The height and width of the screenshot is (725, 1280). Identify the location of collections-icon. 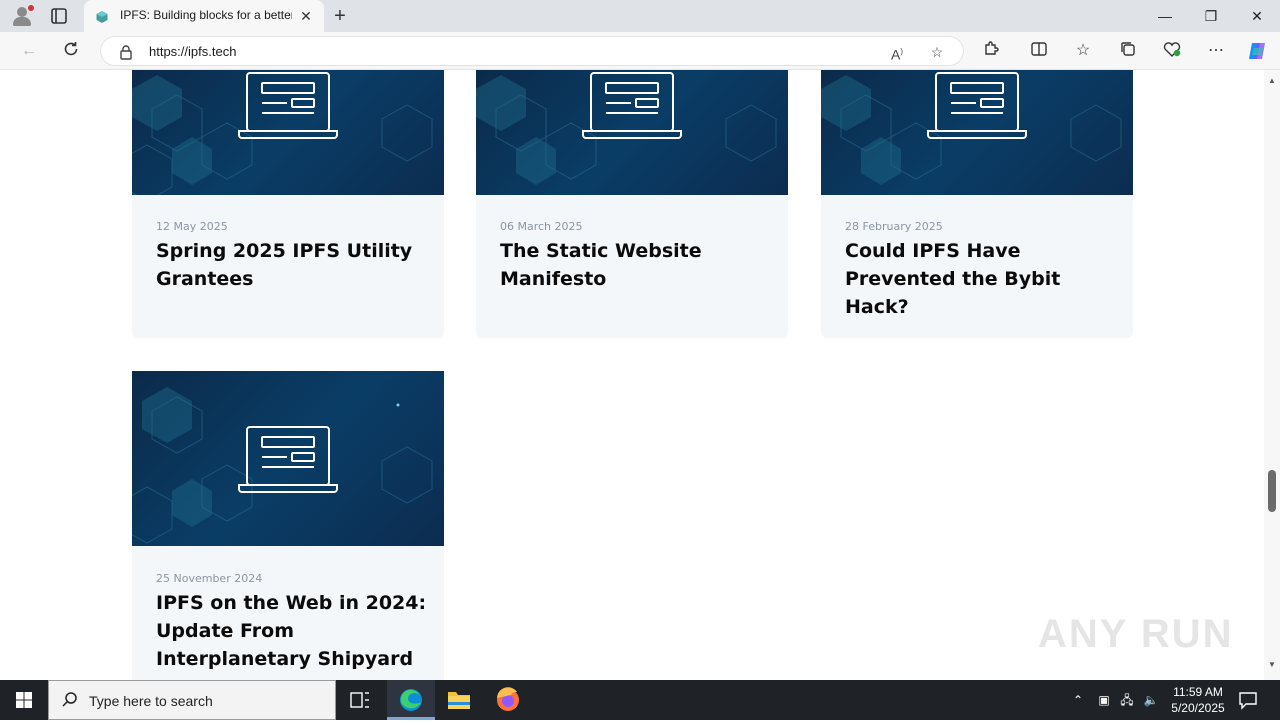
(1128, 51).